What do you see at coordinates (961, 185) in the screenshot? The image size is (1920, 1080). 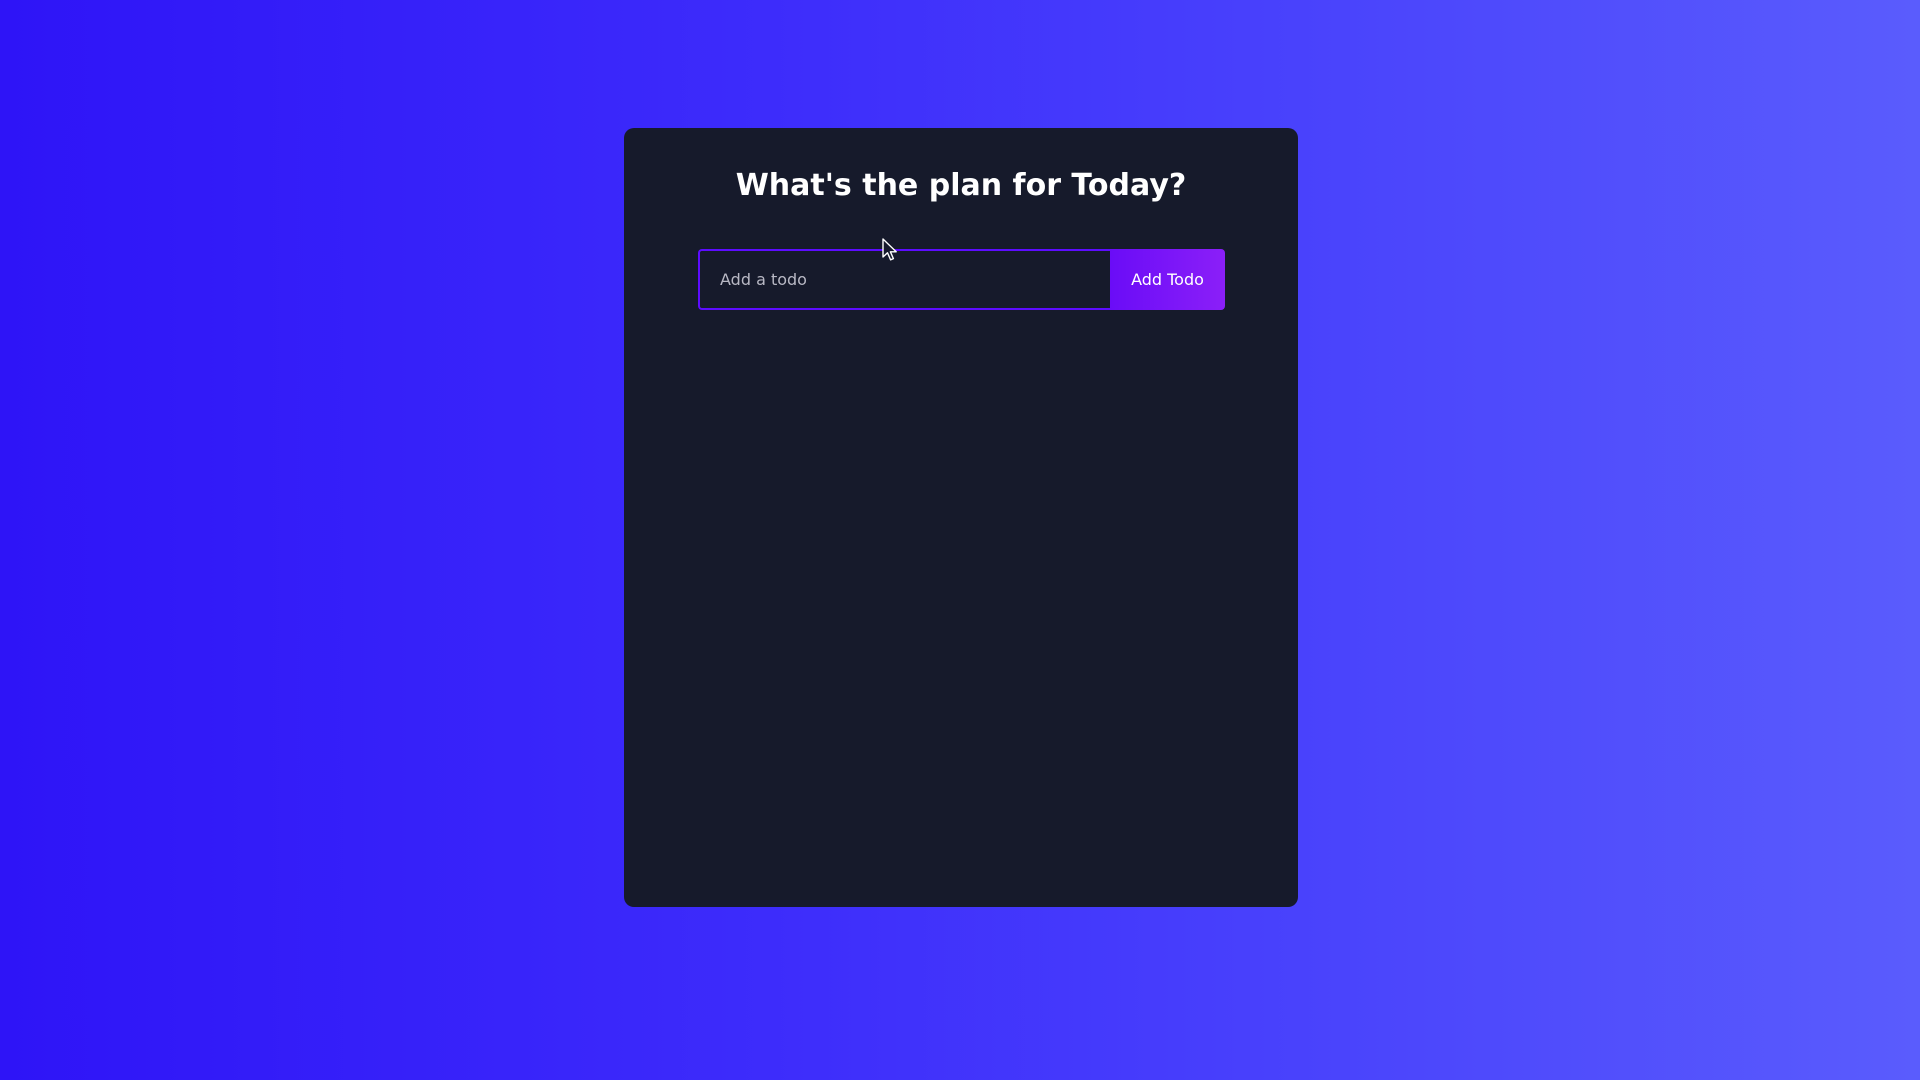 I see `page-title: What's the plan for Today?` at bounding box center [961, 185].